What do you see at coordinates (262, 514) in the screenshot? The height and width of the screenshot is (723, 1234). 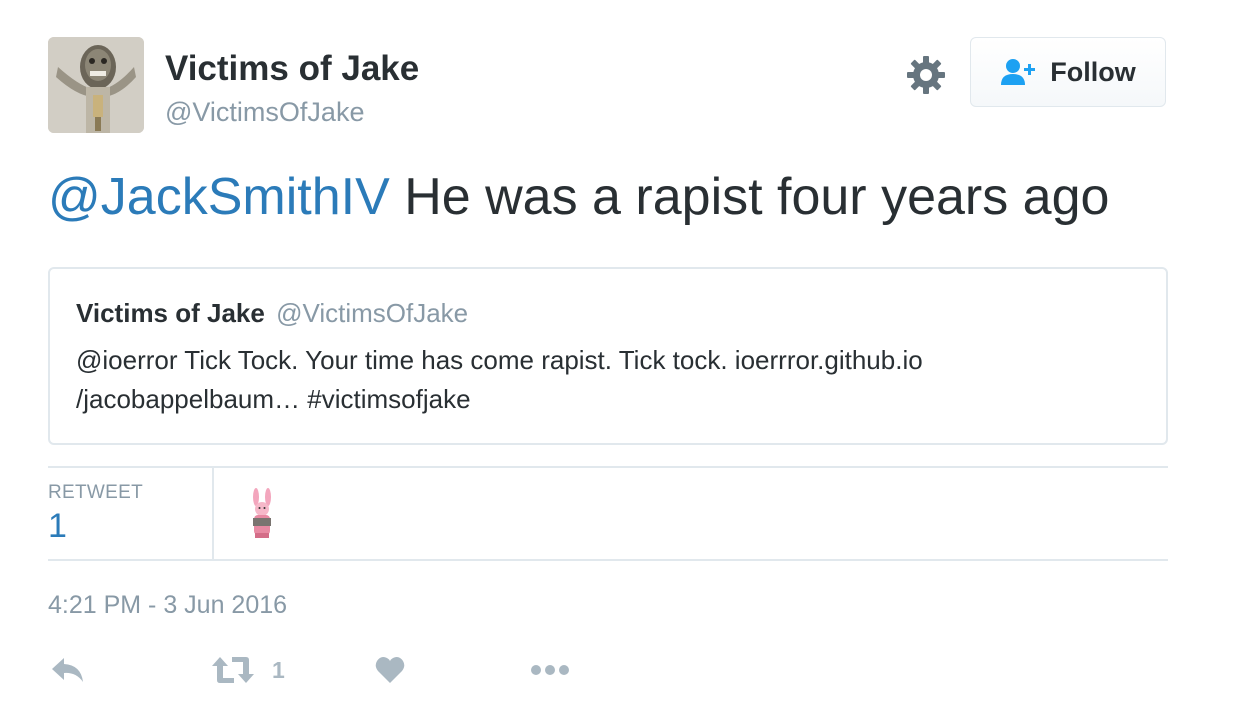 I see `retweeter-avatar` at bounding box center [262, 514].